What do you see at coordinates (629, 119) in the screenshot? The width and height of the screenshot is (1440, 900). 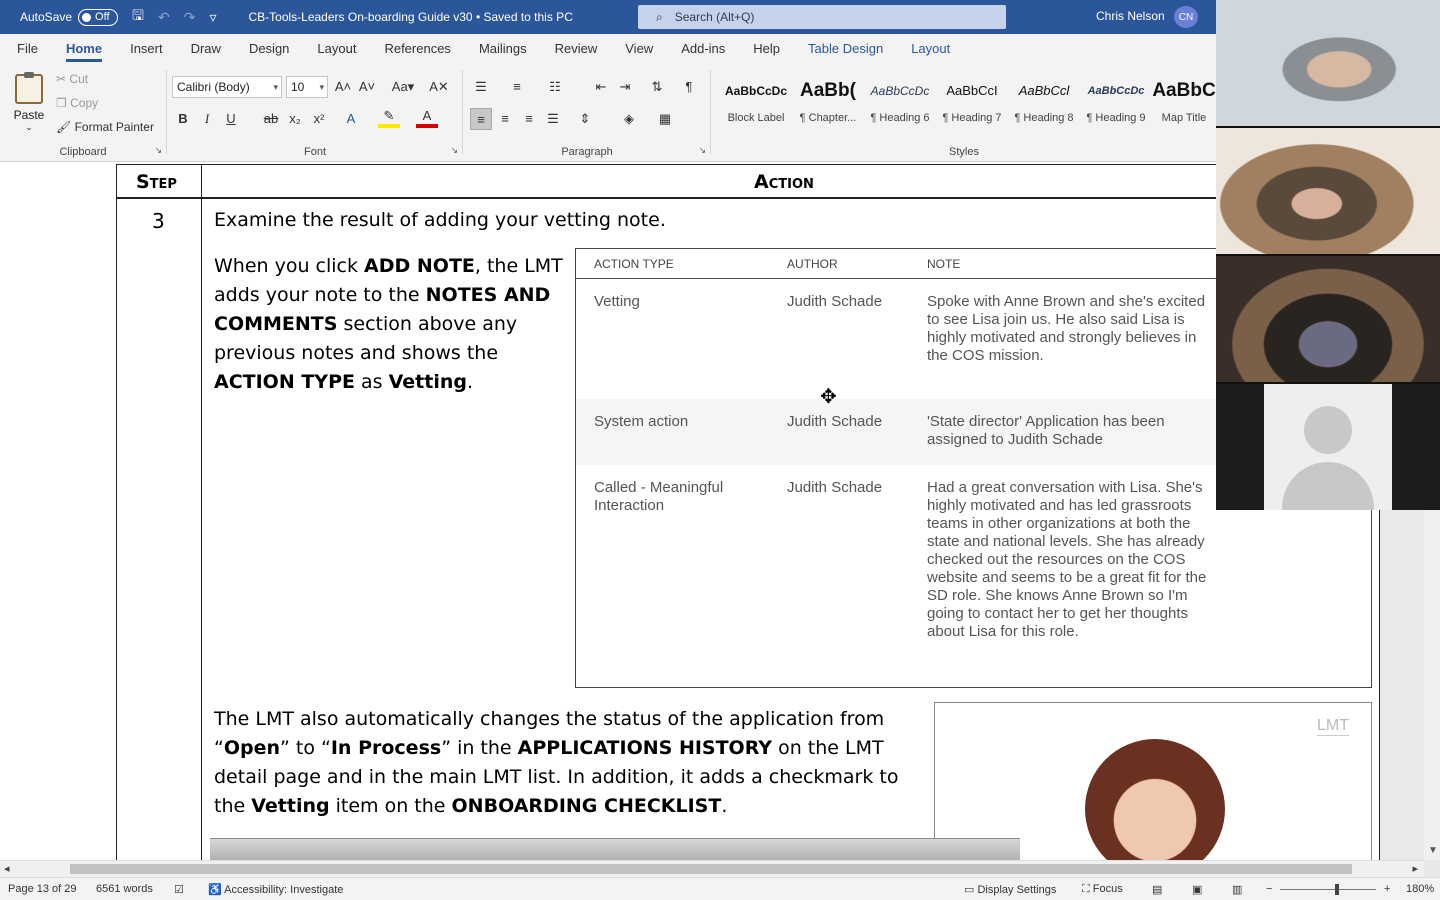 I see `shading-icon: ◈` at bounding box center [629, 119].